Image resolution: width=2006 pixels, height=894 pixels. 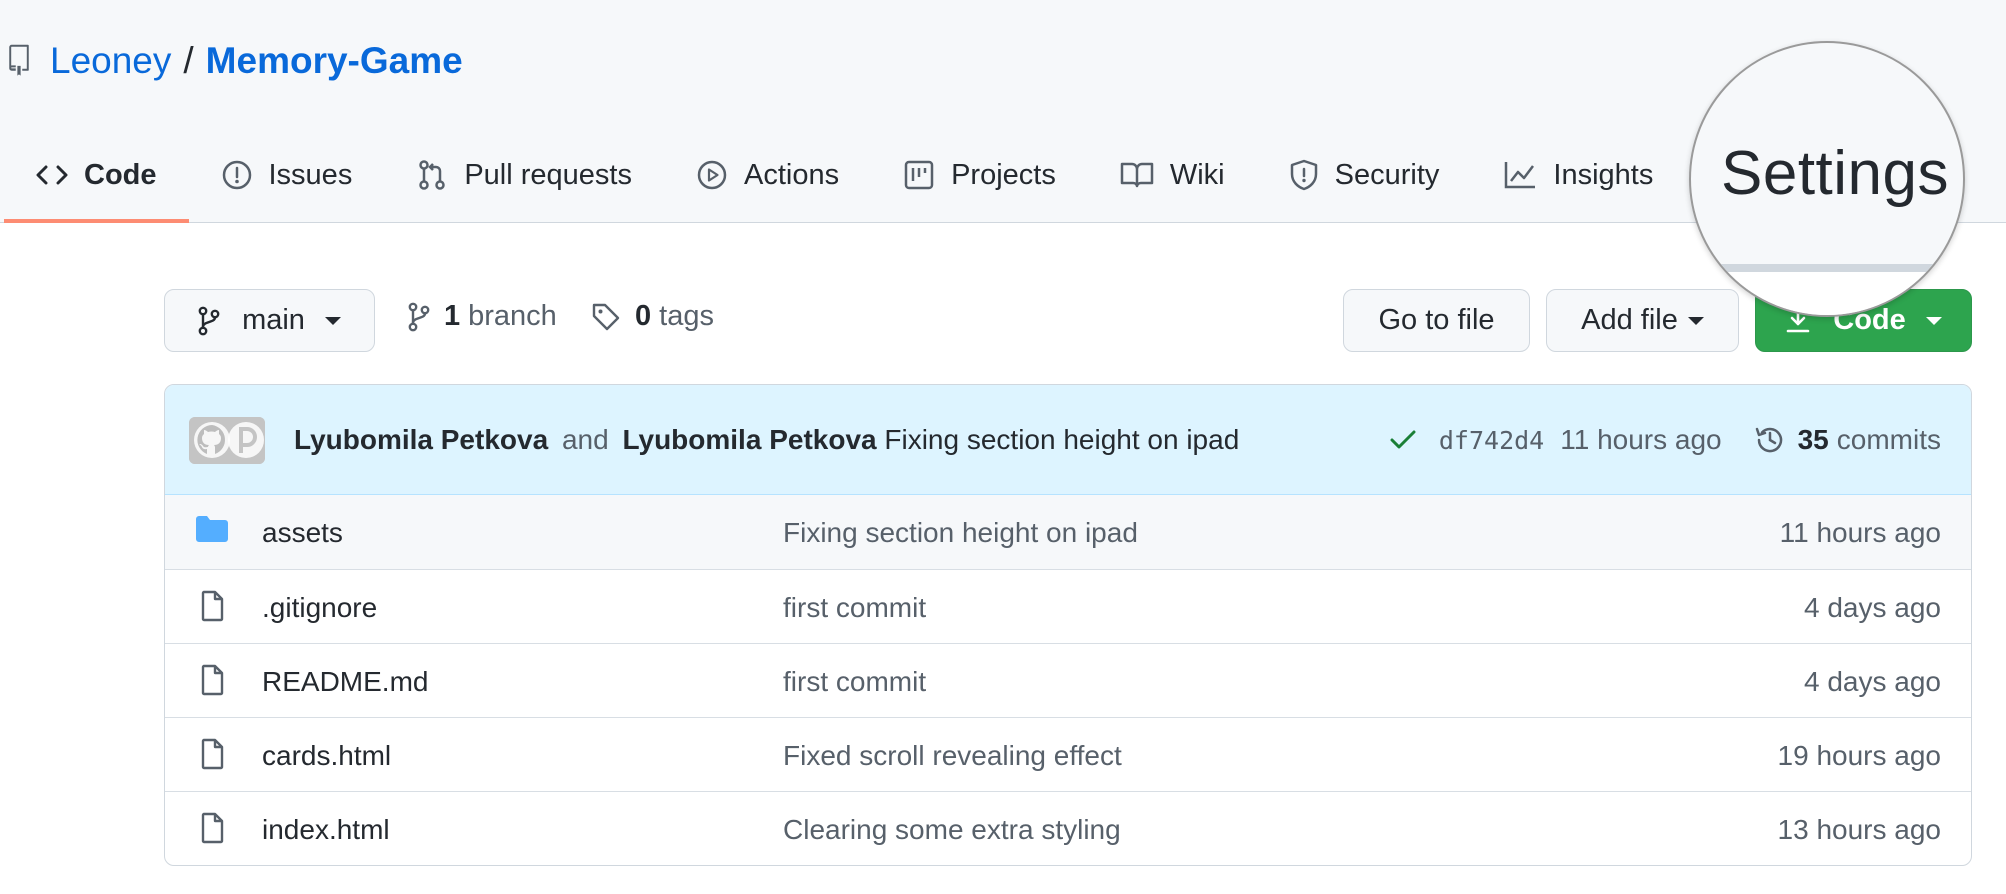 What do you see at coordinates (1061, 439) in the screenshot?
I see `commit-message-link: Fixing section height on ipad` at bounding box center [1061, 439].